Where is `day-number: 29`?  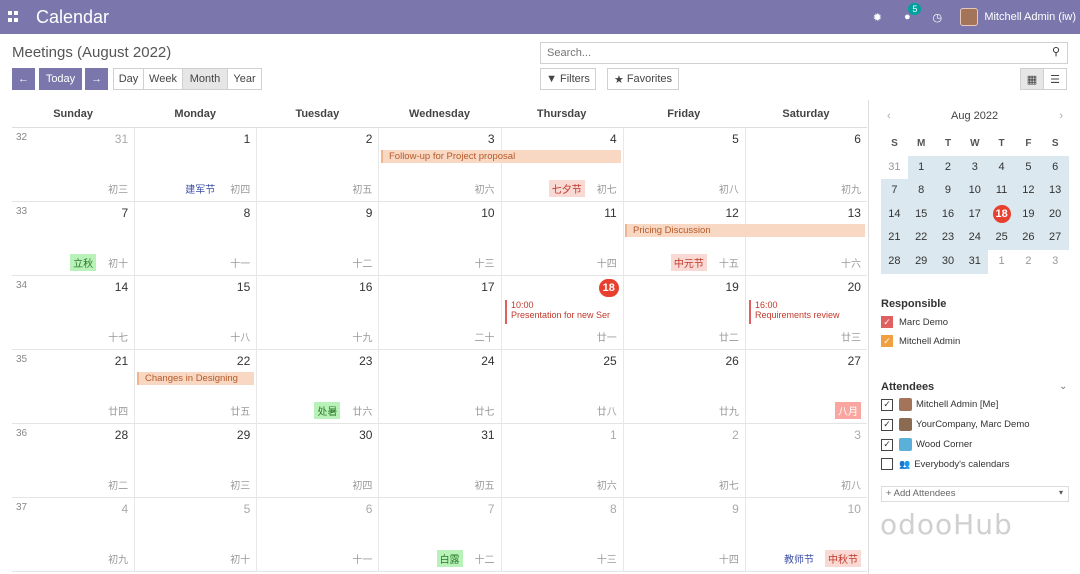
day-number: 29 is located at coordinates (243, 435).